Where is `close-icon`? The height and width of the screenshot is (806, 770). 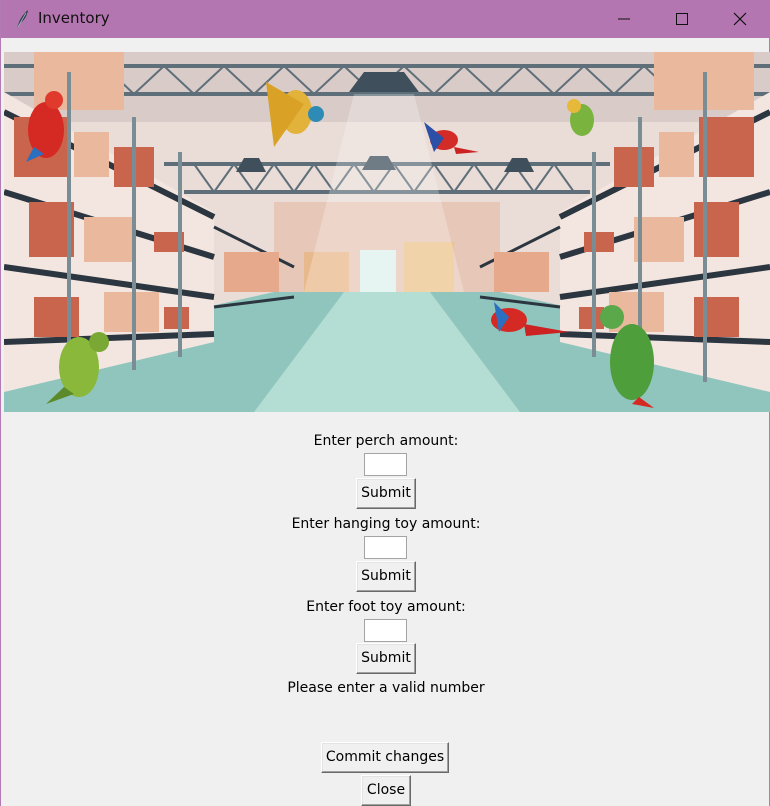
close-icon is located at coordinates (740, 19).